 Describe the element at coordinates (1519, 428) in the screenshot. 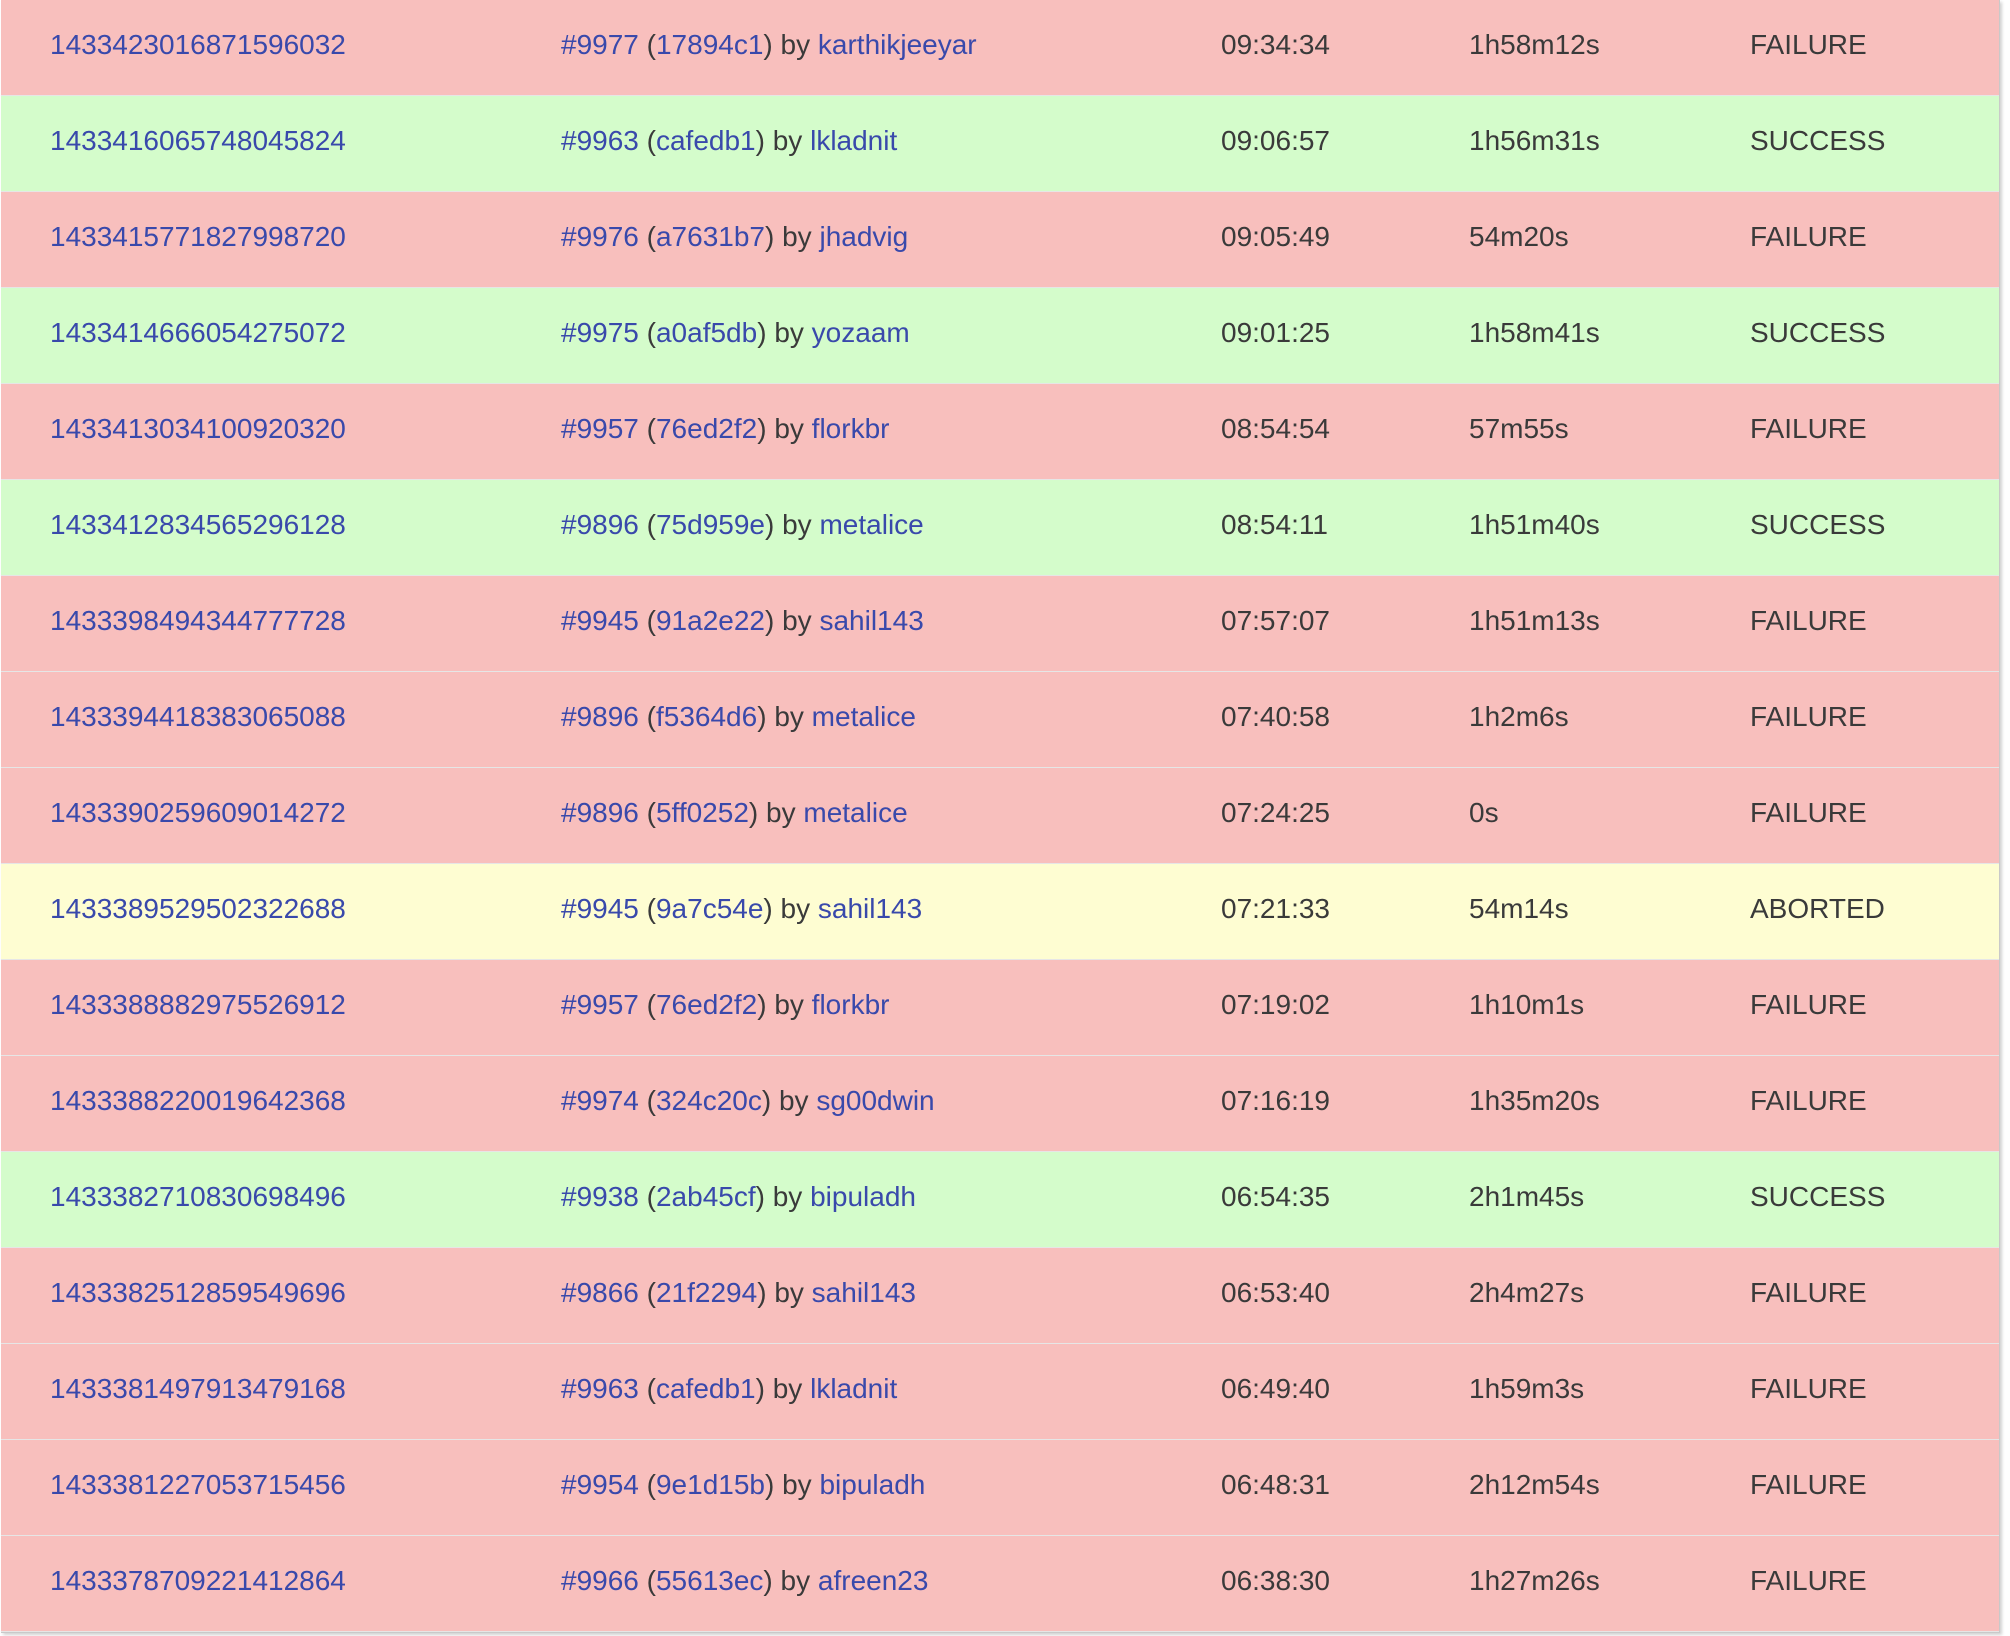

I see `duration: 57m55s` at that location.